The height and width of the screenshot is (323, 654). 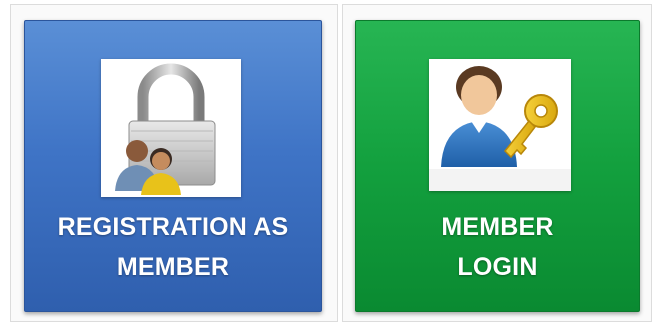 What do you see at coordinates (497, 267) in the screenshot?
I see `member-login-label-line2: LOGIN` at bounding box center [497, 267].